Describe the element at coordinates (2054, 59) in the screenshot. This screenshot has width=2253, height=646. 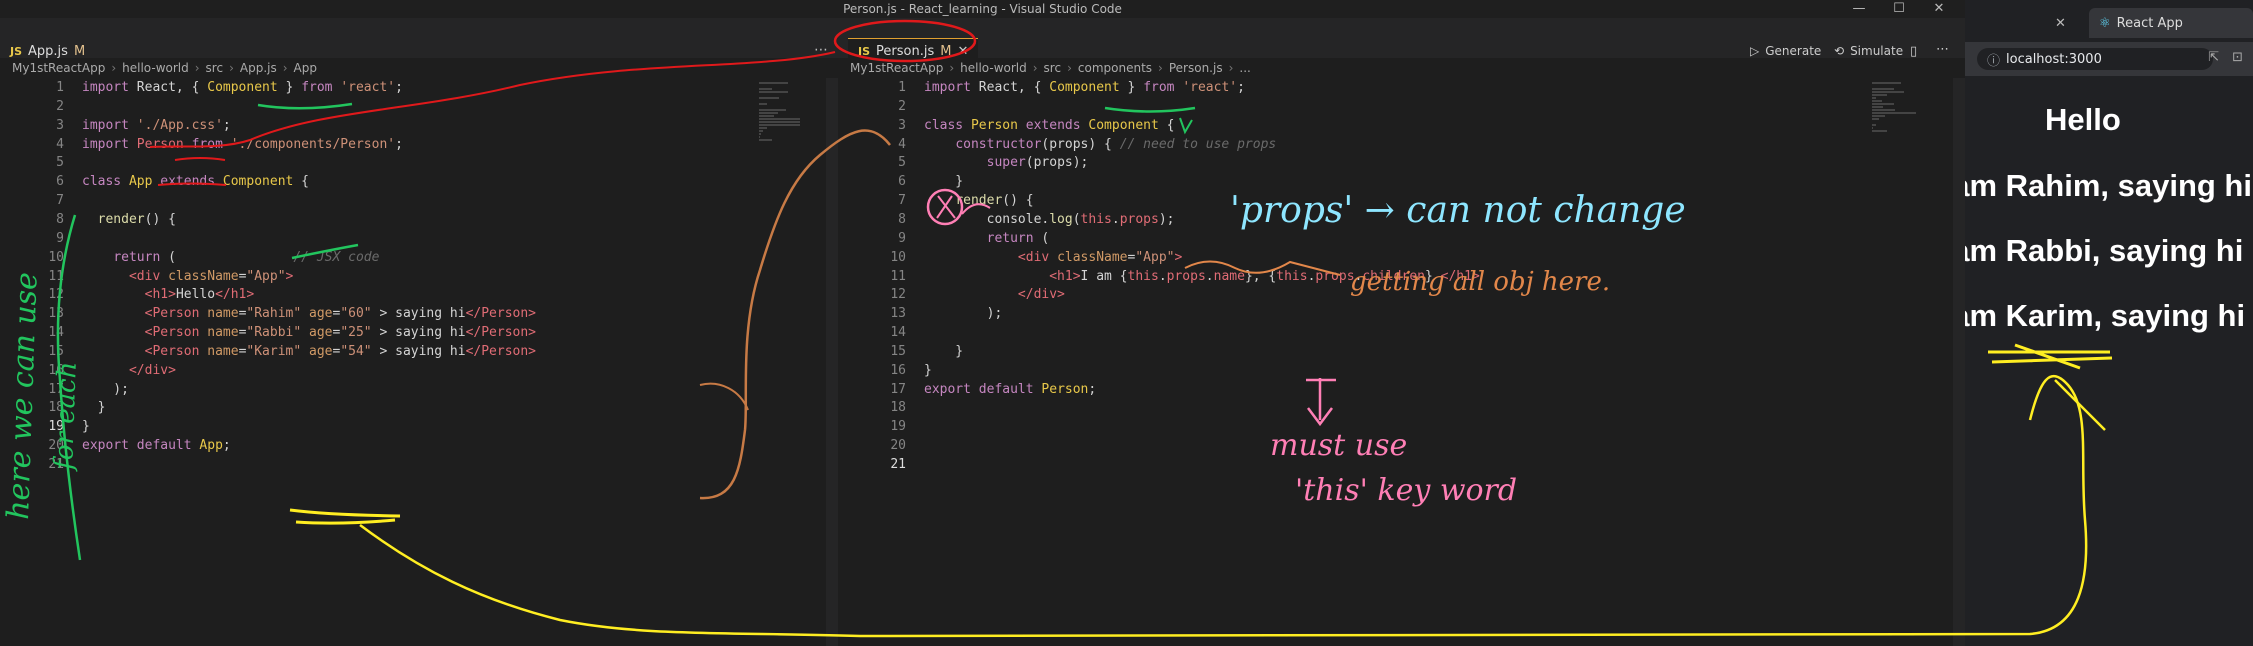
I see `url-text: localhost:3000` at that location.